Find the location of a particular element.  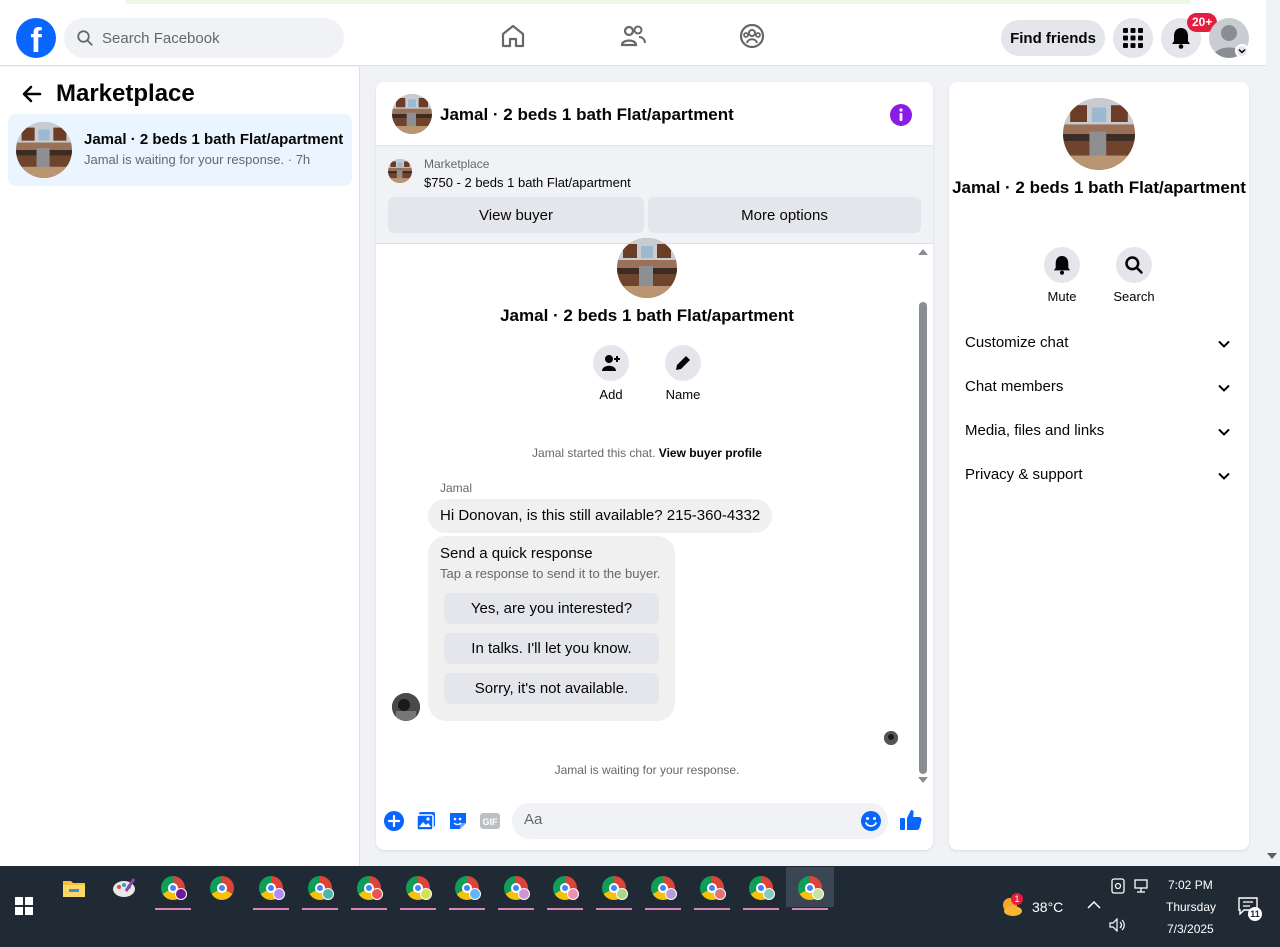

scroll-down-arrow is located at coordinates (923, 780).